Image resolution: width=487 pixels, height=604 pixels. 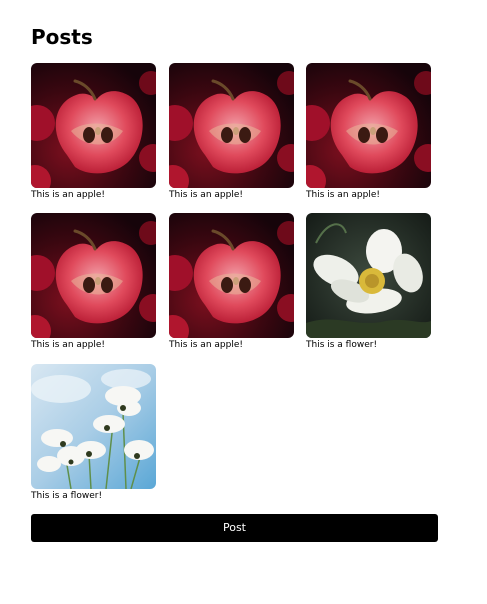 What do you see at coordinates (234, 528) in the screenshot?
I see `post-button: Post` at bounding box center [234, 528].